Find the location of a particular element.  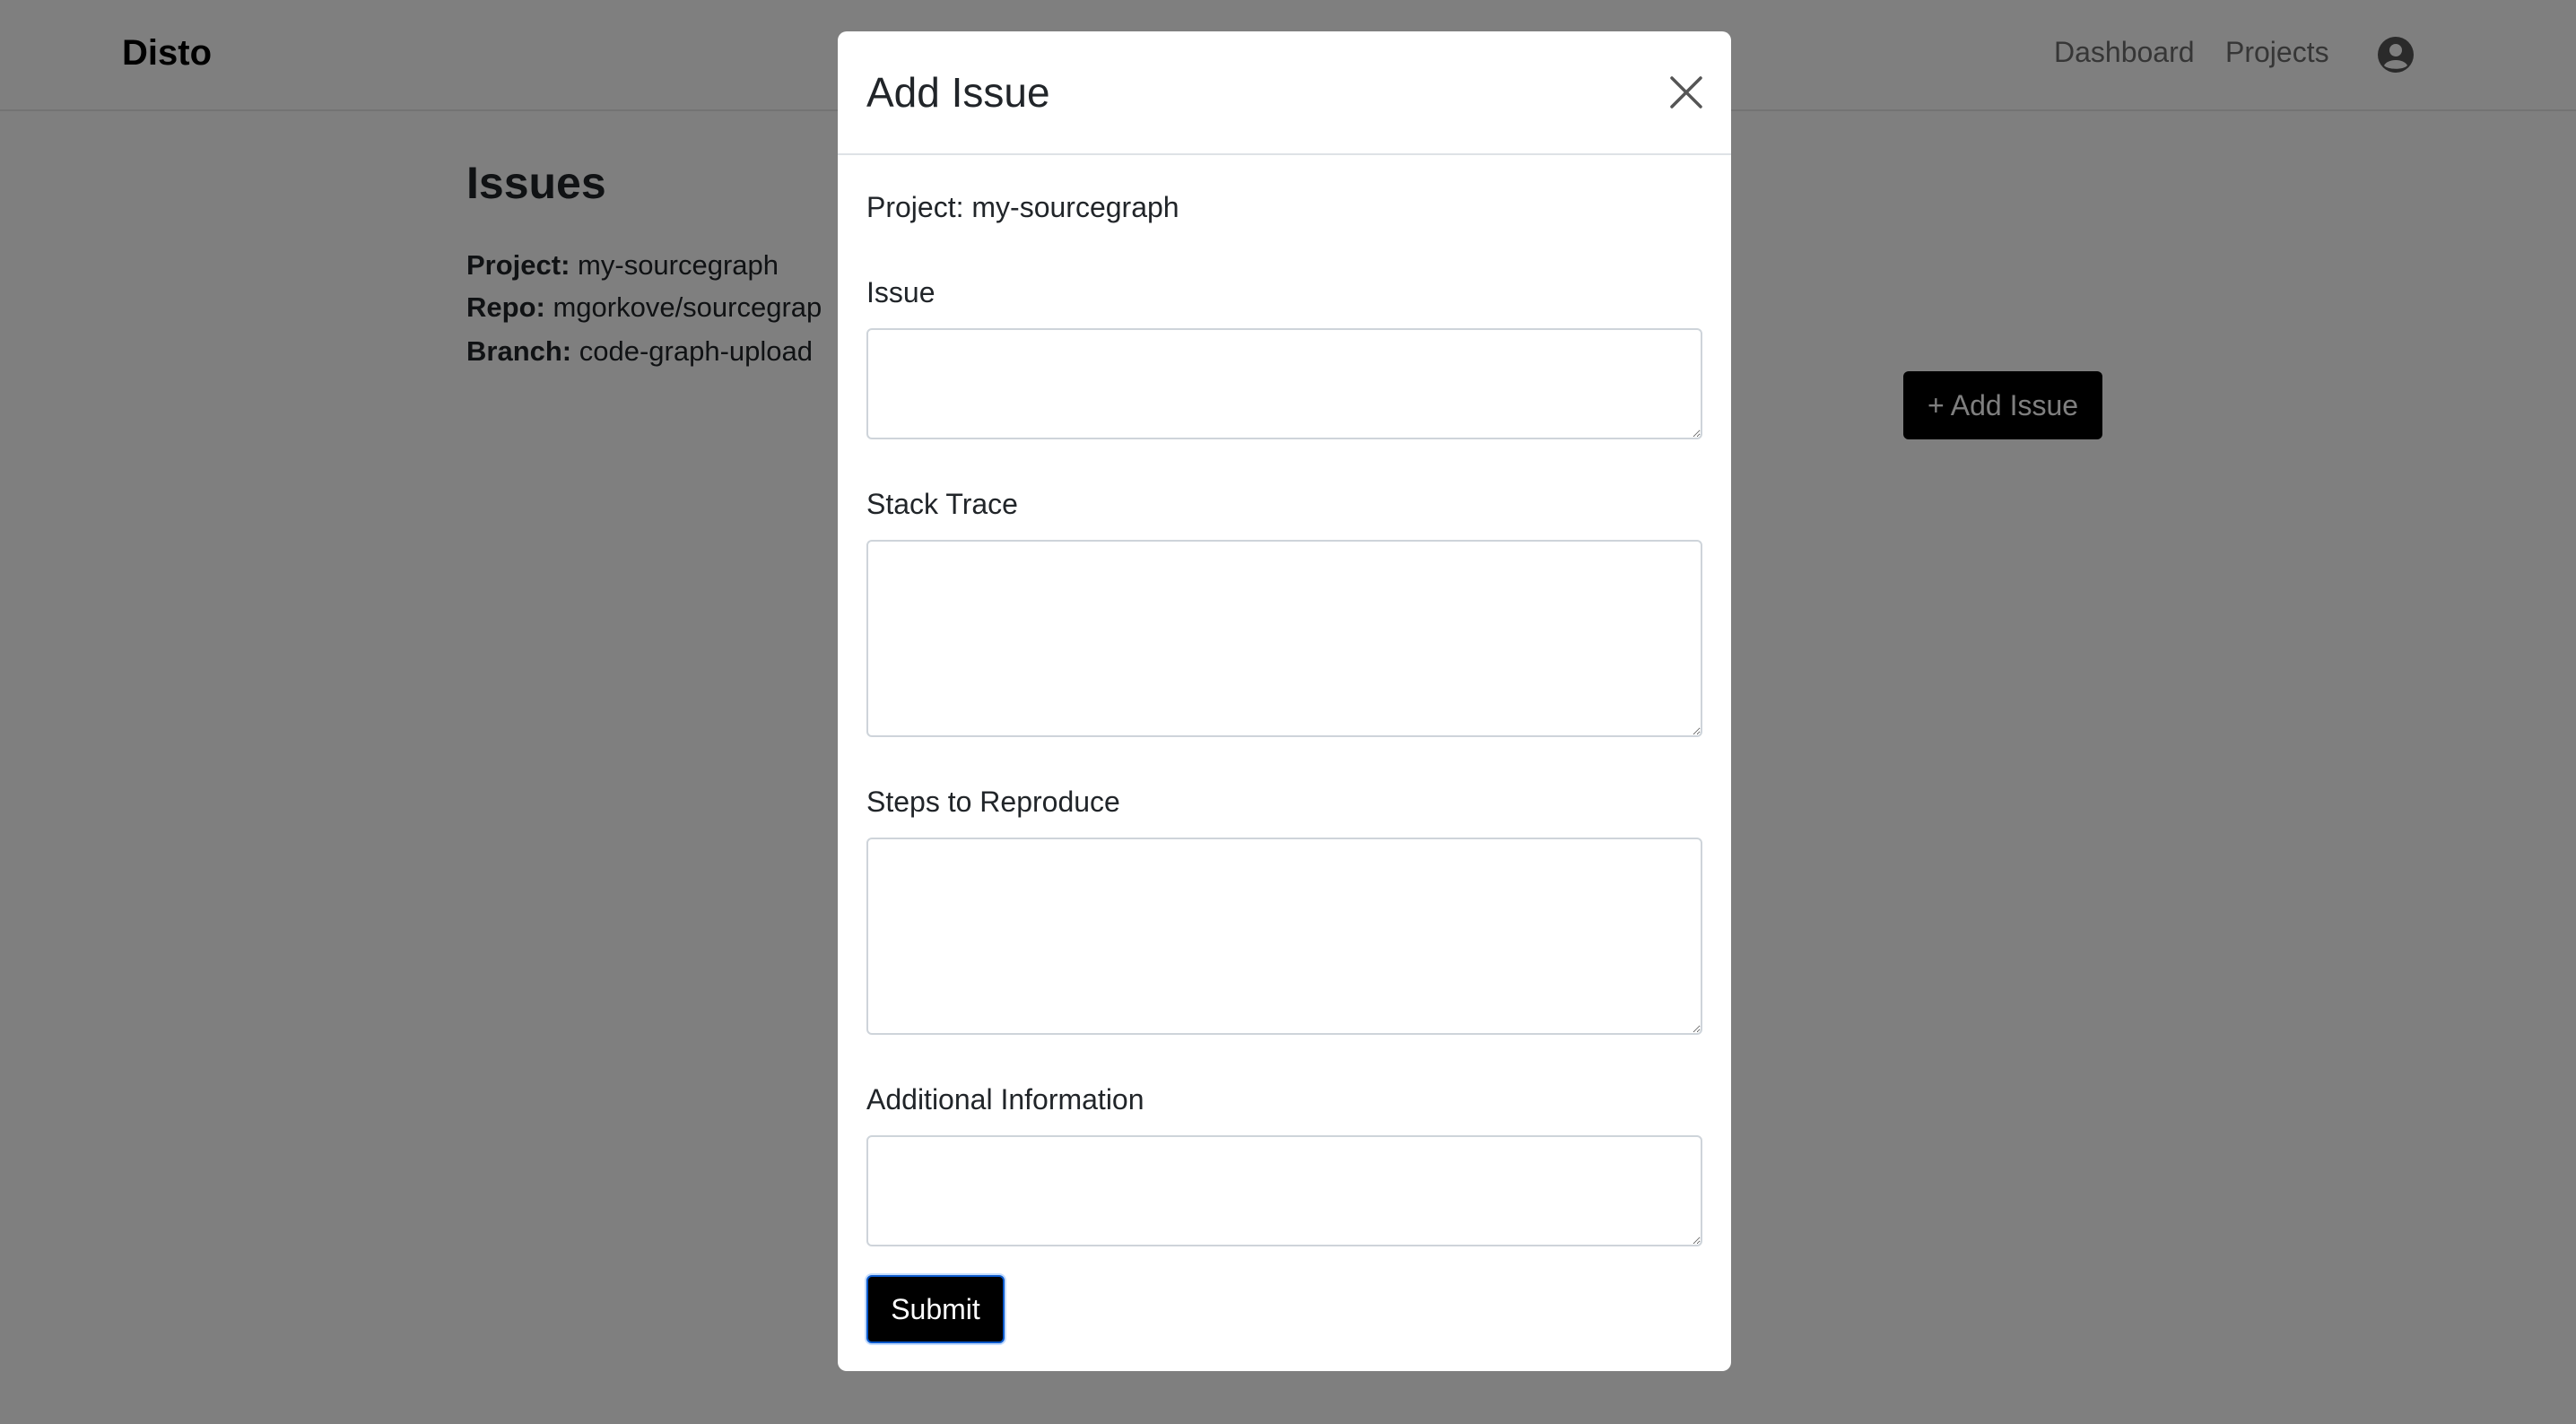

additional-information-label: Additional Information is located at coordinates (1005, 1099).